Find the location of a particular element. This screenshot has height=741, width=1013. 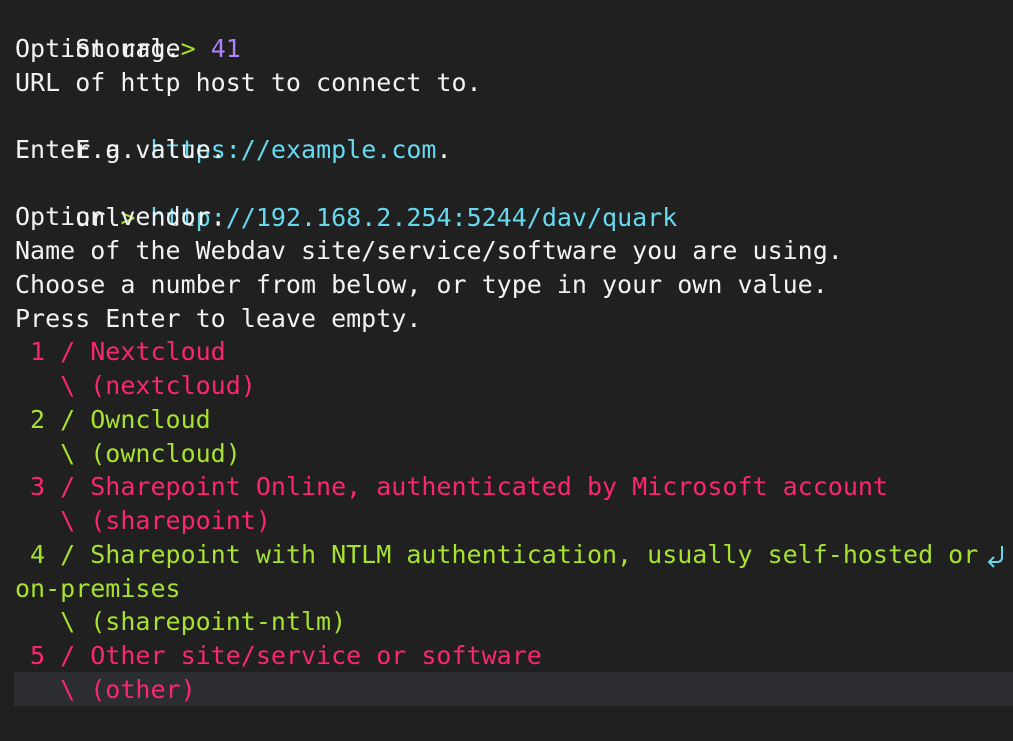

vendor-option-5: 5 / Other site/service or software is located at coordinates (278, 655).